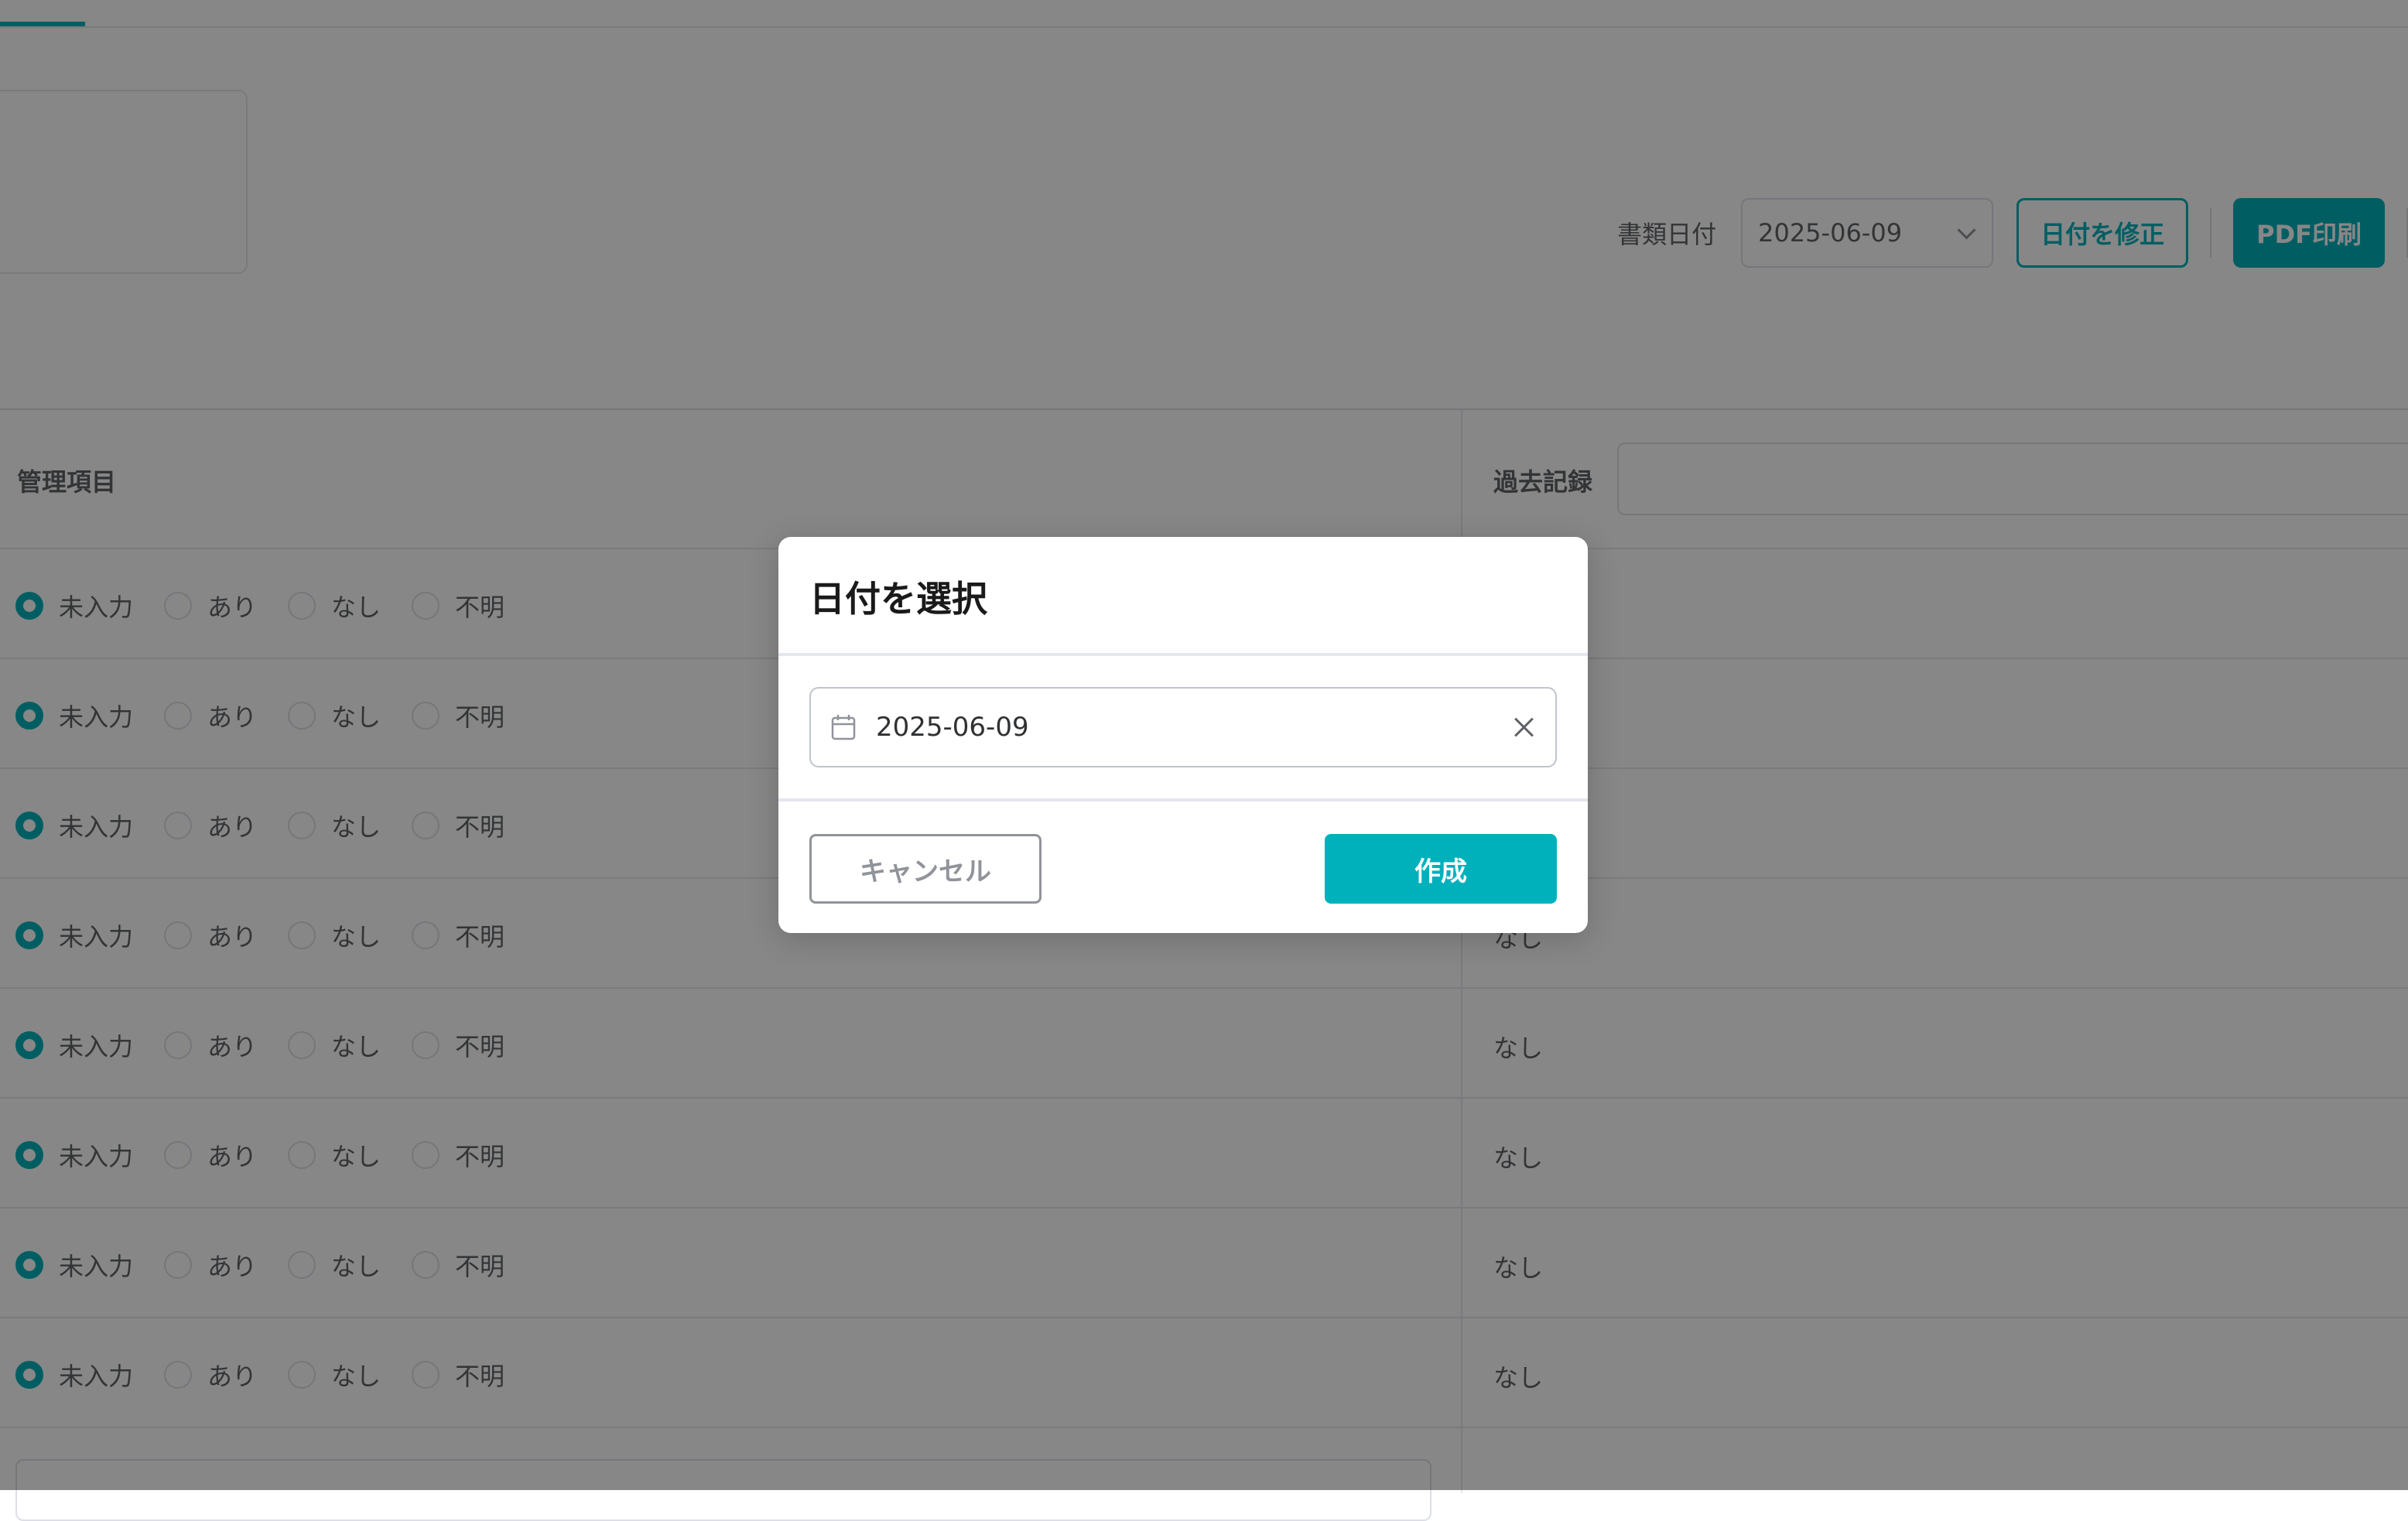 This screenshot has height=1521, width=2408. What do you see at coordinates (1524, 727) in the screenshot?
I see `clear-icon` at bounding box center [1524, 727].